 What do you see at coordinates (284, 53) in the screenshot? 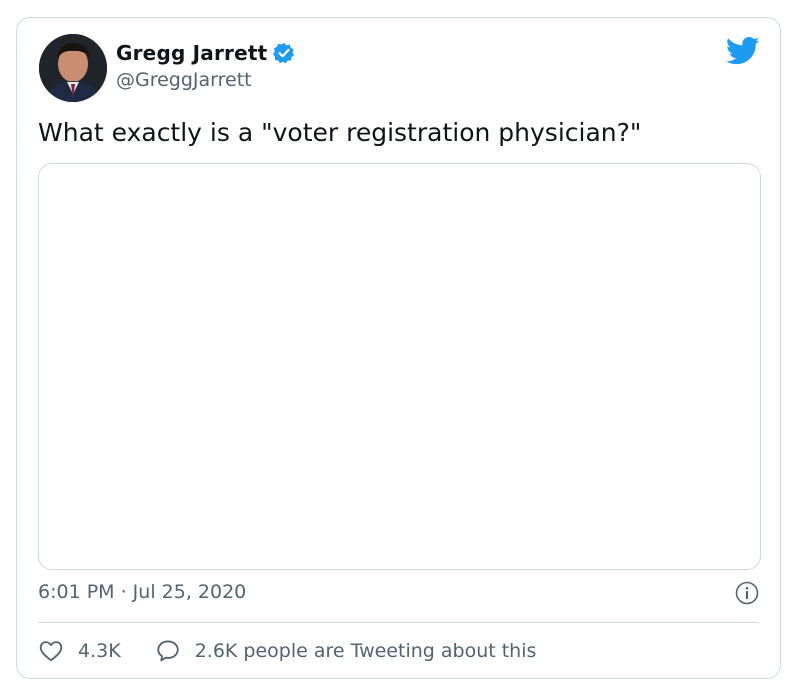
I see `verified-badge-icon` at bounding box center [284, 53].